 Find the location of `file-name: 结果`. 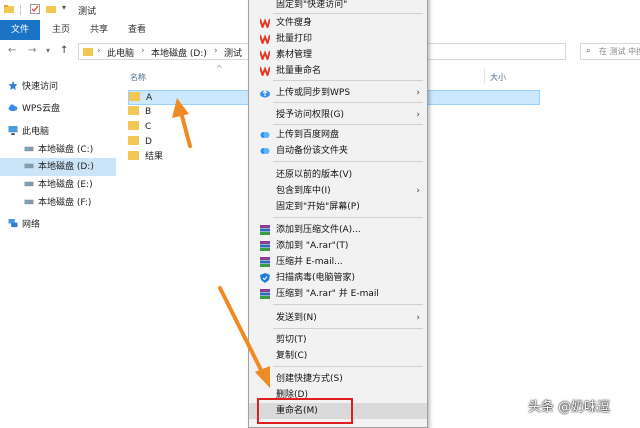

file-name: 结果 is located at coordinates (154, 157).